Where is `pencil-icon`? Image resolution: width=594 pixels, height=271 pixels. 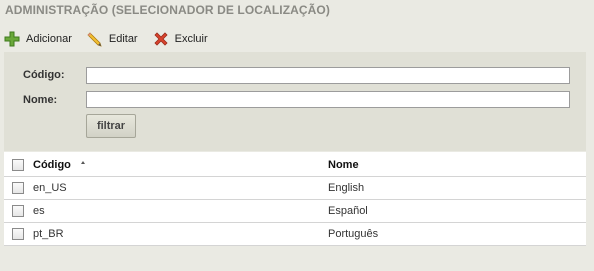 pencil-icon is located at coordinates (95, 39).